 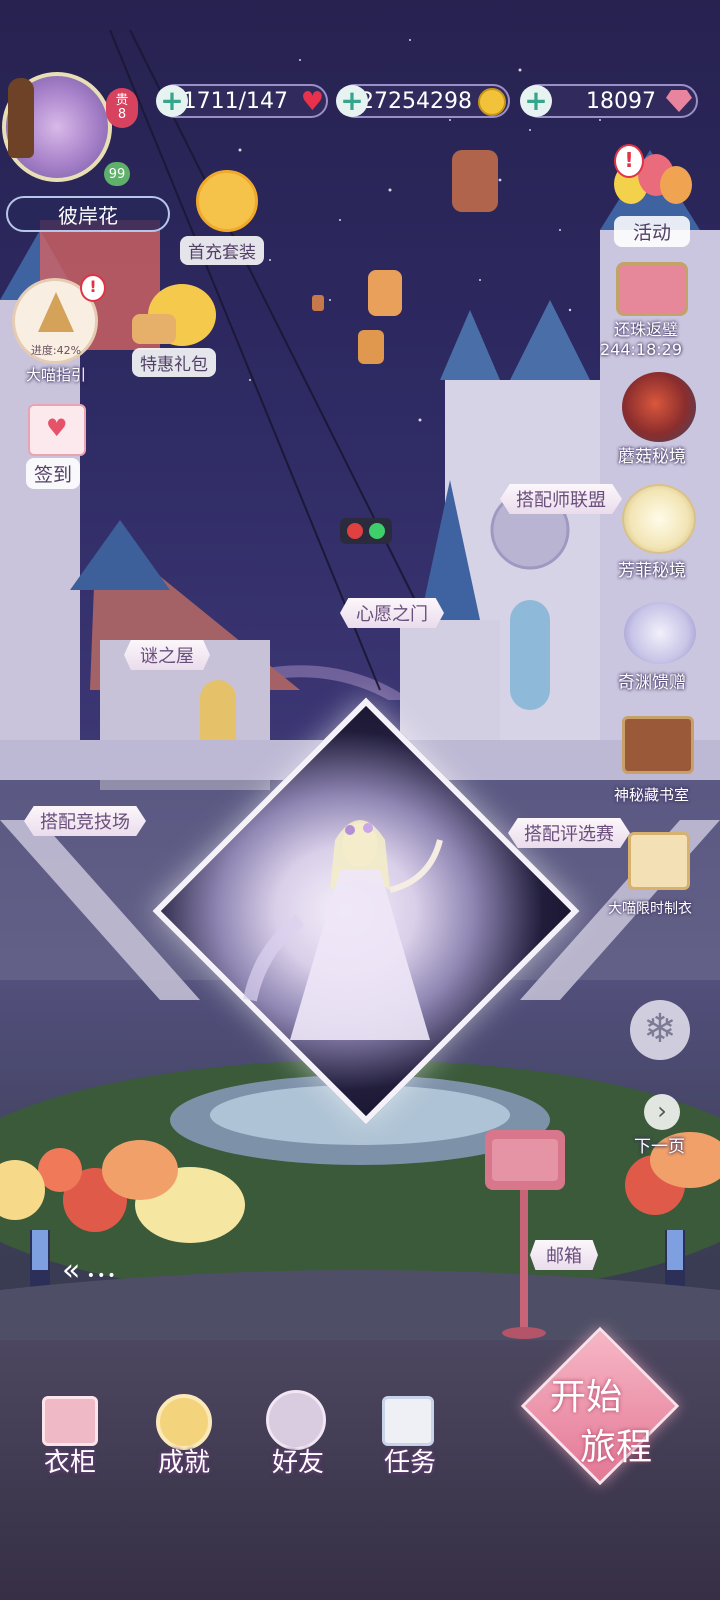 I want to click on seashell-icon, so click(x=660, y=633).